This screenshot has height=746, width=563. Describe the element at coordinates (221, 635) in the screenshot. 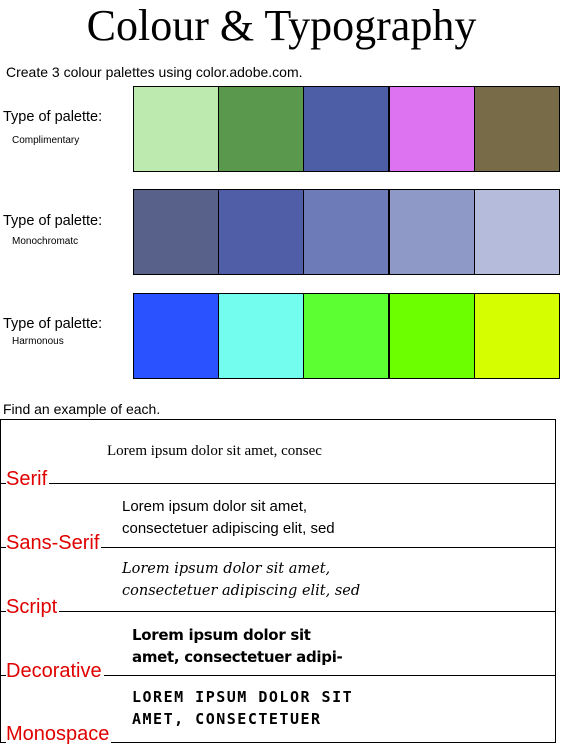

I see `decorative-sample-line-1: Lorem ipsum dolor sit` at that location.